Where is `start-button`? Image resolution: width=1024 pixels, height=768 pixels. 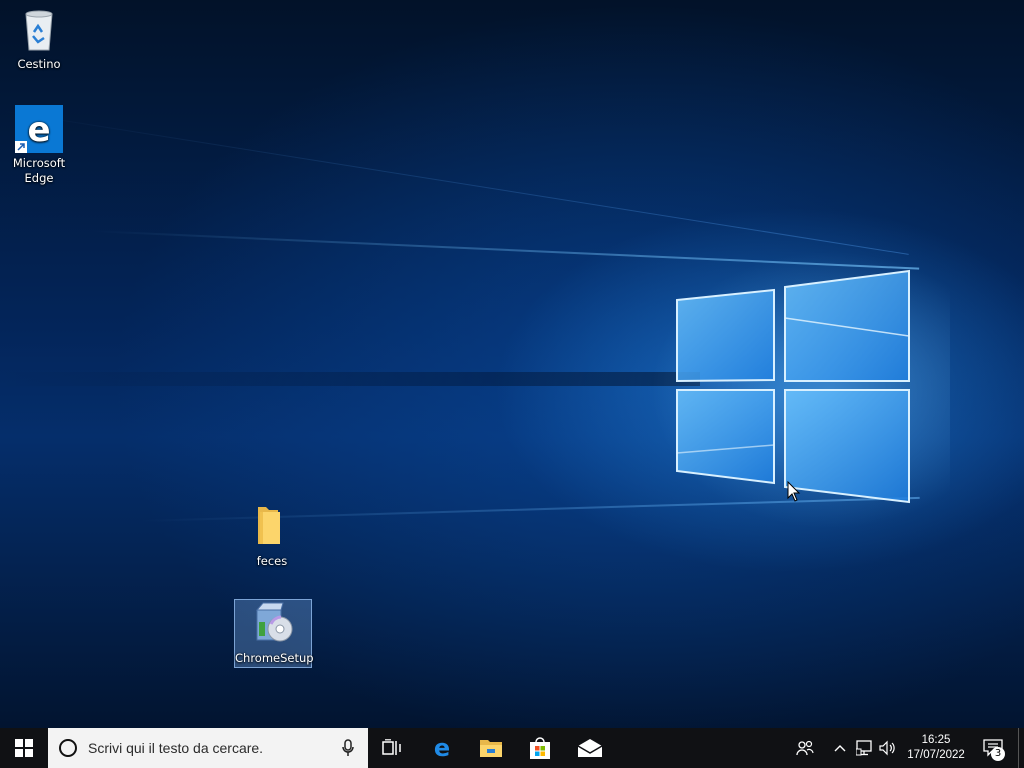 start-button is located at coordinates (24, 748).